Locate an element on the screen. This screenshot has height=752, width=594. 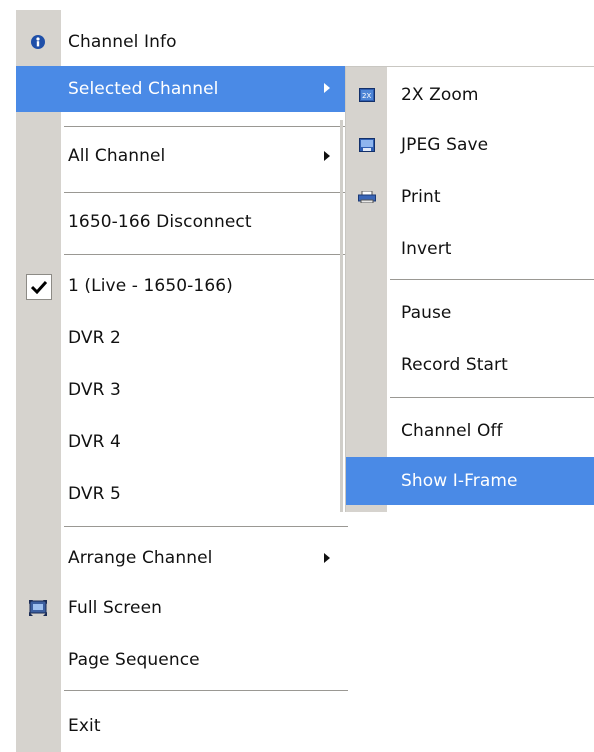
menu-item-page-sequence: Page Sequence is located at coordinates (182, 660).